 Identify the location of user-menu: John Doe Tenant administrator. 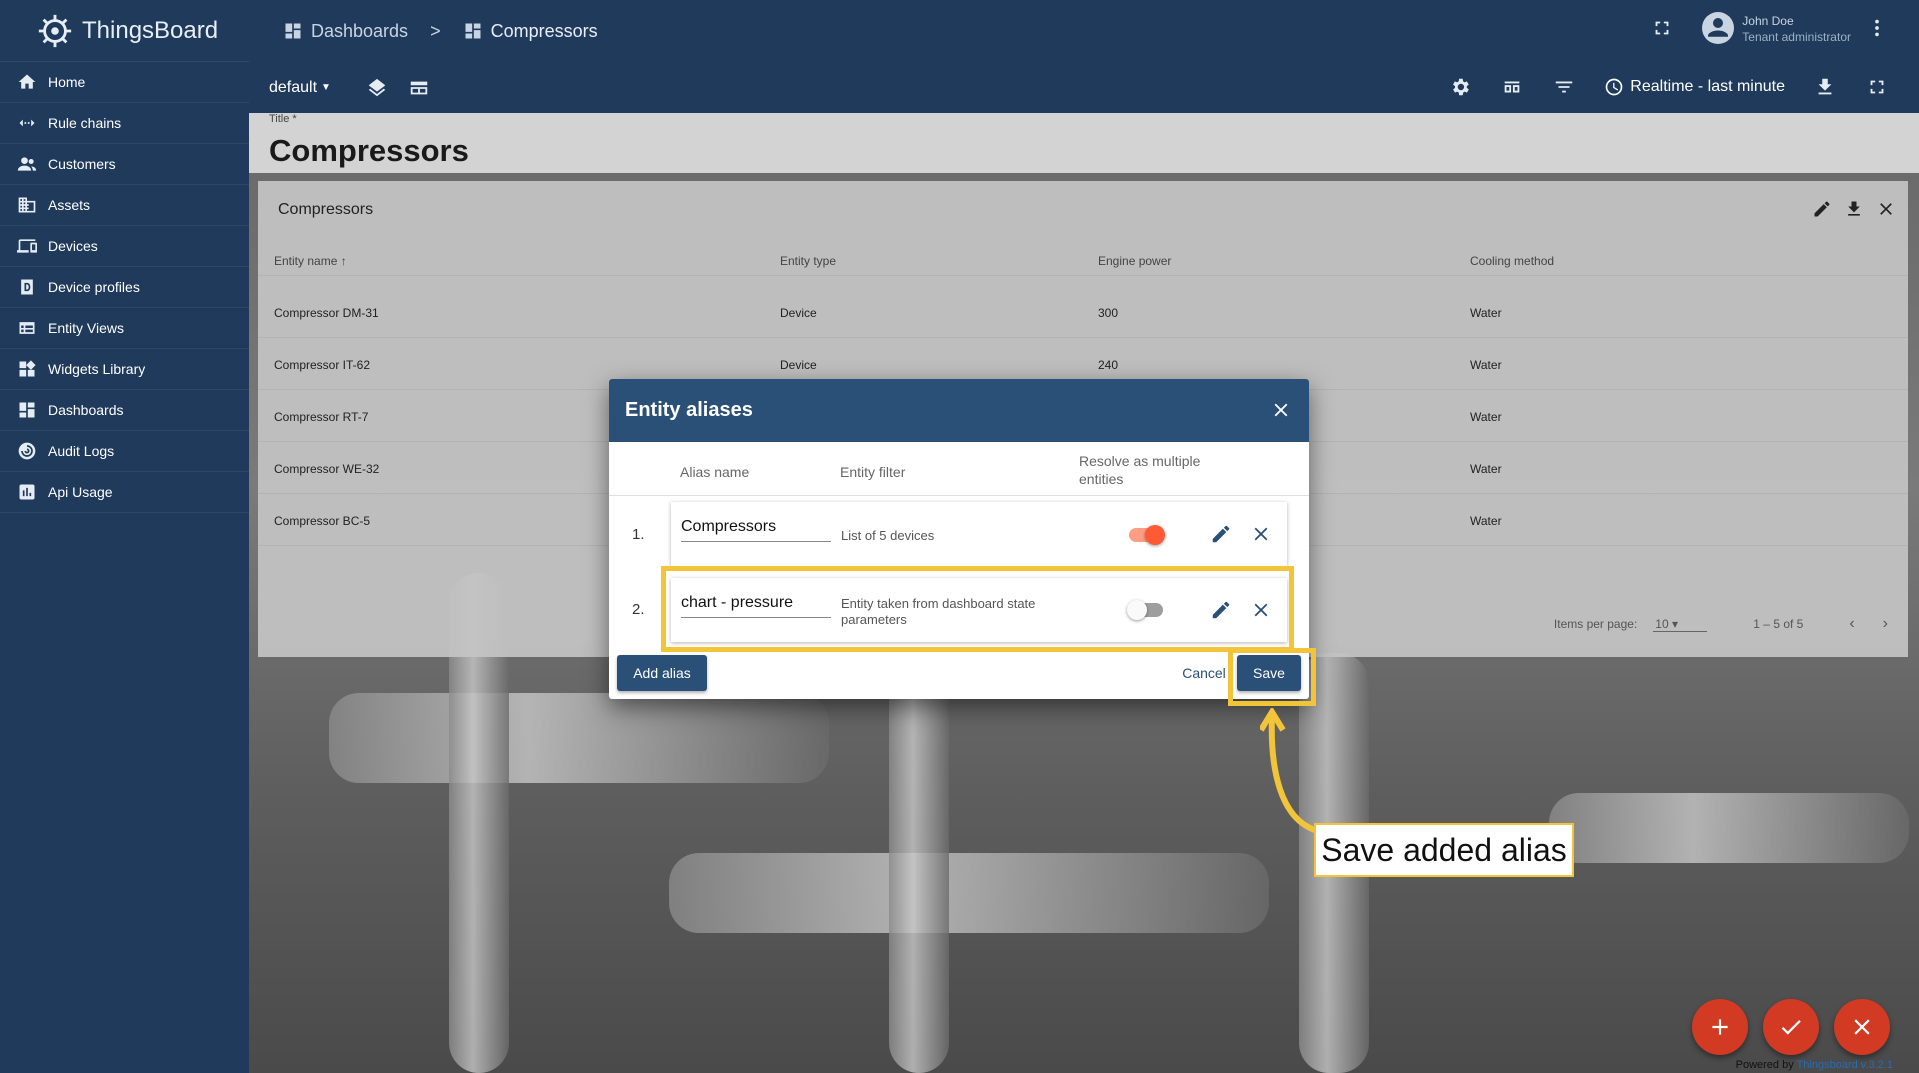
(1769, 28).